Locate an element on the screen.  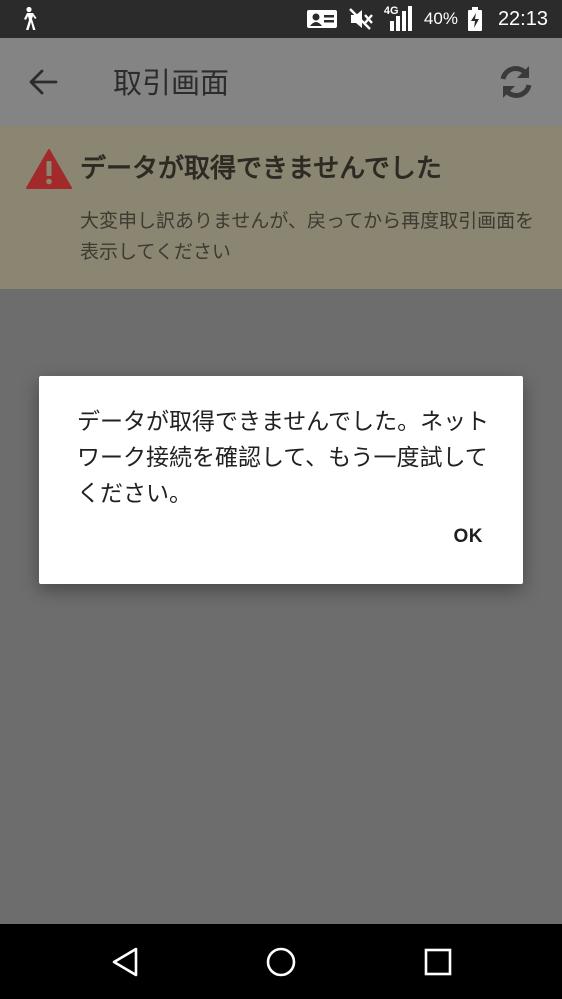
warning-icon is located at coordinates (49, 169).